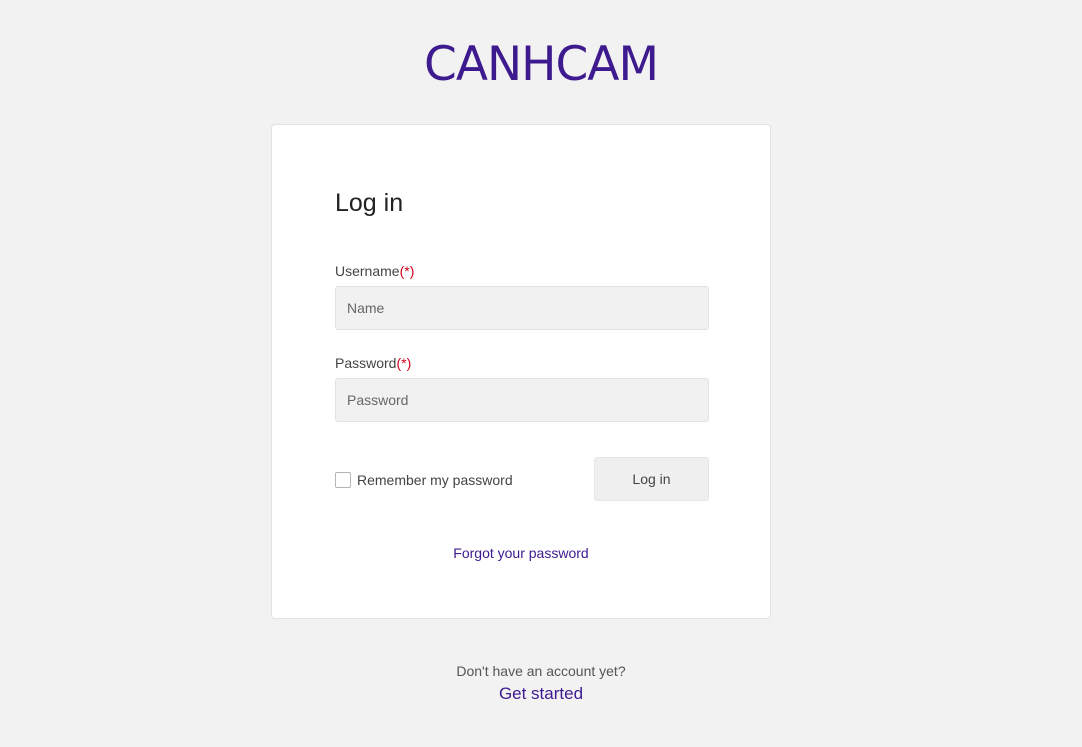 This screenshot has width=1082, height=747. What do you see at coordinates (343, 480) in the screenshot?
I see `remember-password-checkbox` at bounding box center [343, 480].